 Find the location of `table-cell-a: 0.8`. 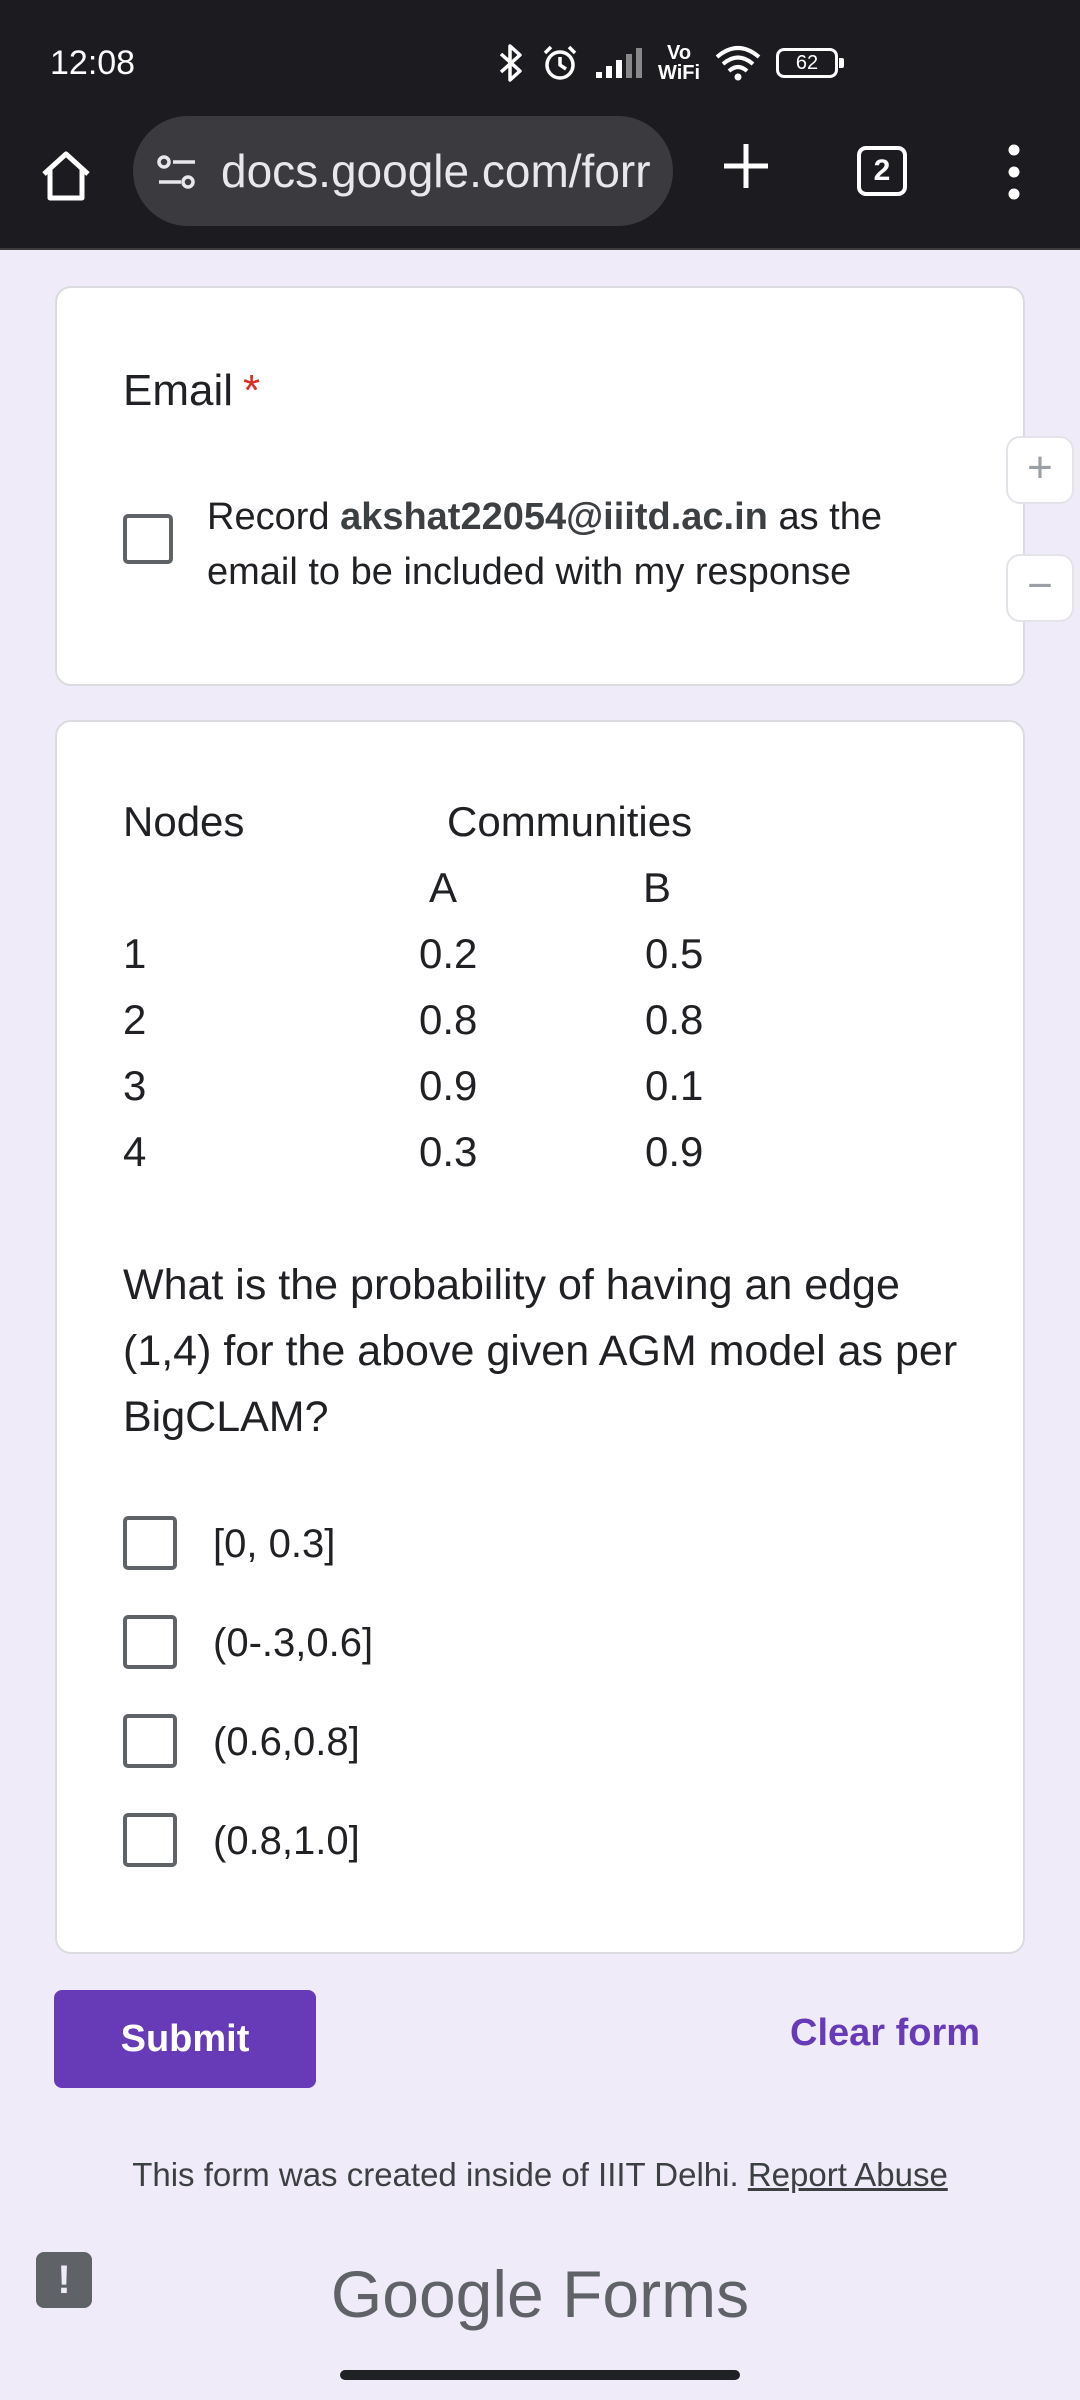

table-cell-a: 0.8 is located at coordinates (448, 1019).